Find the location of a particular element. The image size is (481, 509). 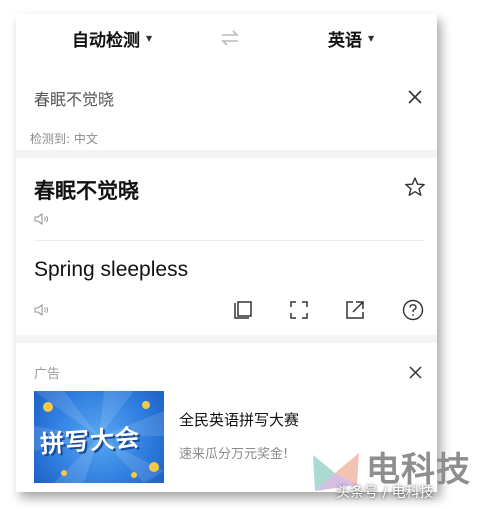

translation-text: Spring sleepless is located at coordinates (111, 269).